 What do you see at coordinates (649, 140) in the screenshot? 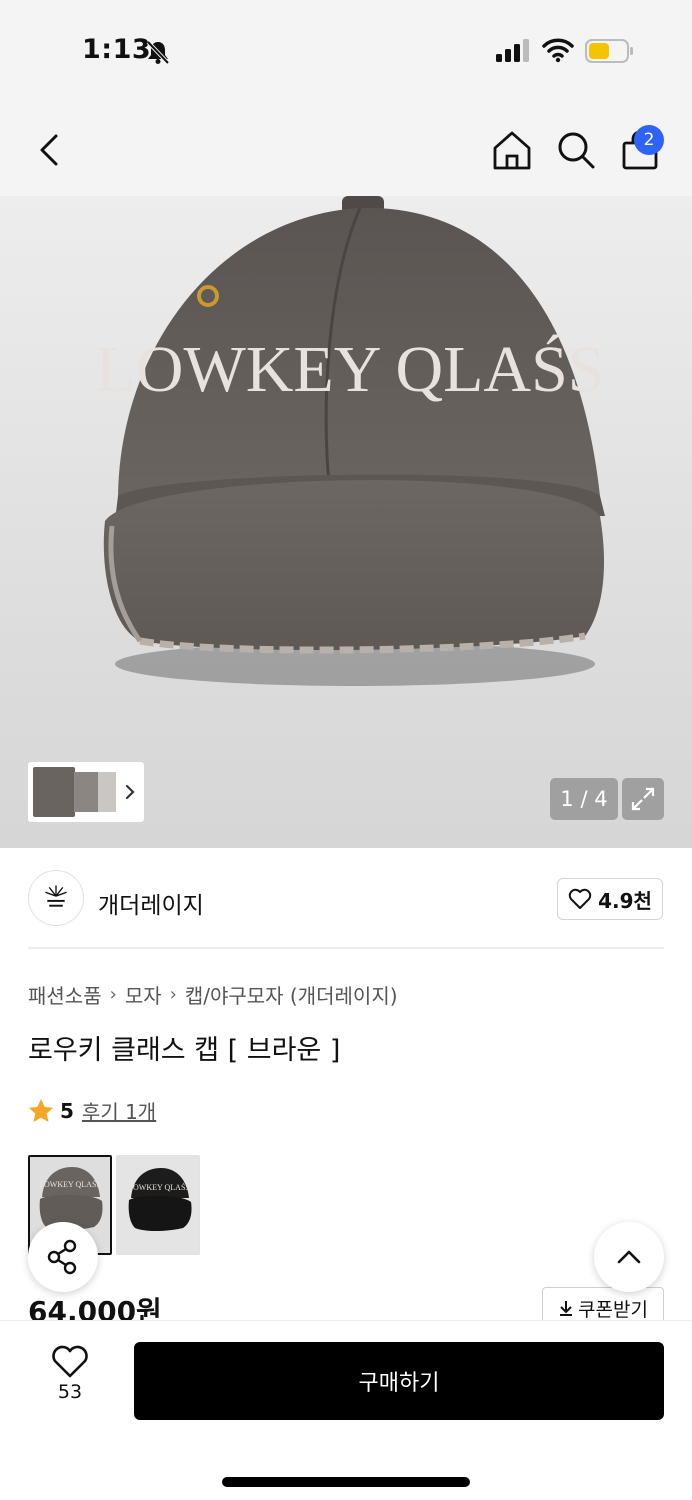
I see `cart-count-badge: 2` at bounding box center [649, 140].